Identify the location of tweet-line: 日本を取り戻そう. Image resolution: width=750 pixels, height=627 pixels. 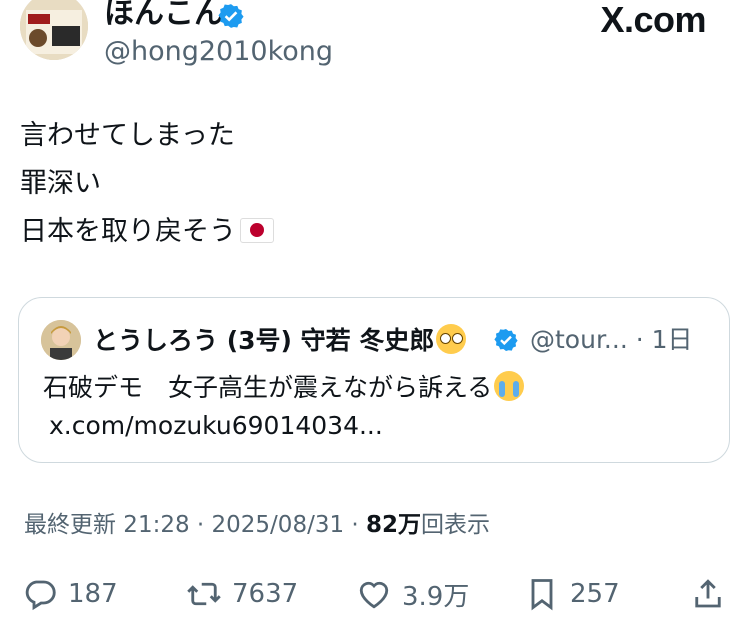
(147, 232).